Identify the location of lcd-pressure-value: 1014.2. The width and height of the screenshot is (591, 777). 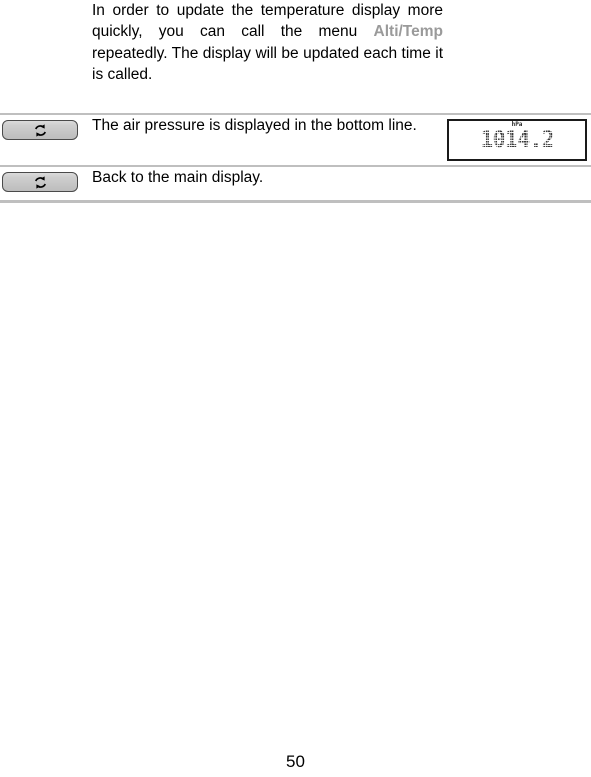
(517, 140).